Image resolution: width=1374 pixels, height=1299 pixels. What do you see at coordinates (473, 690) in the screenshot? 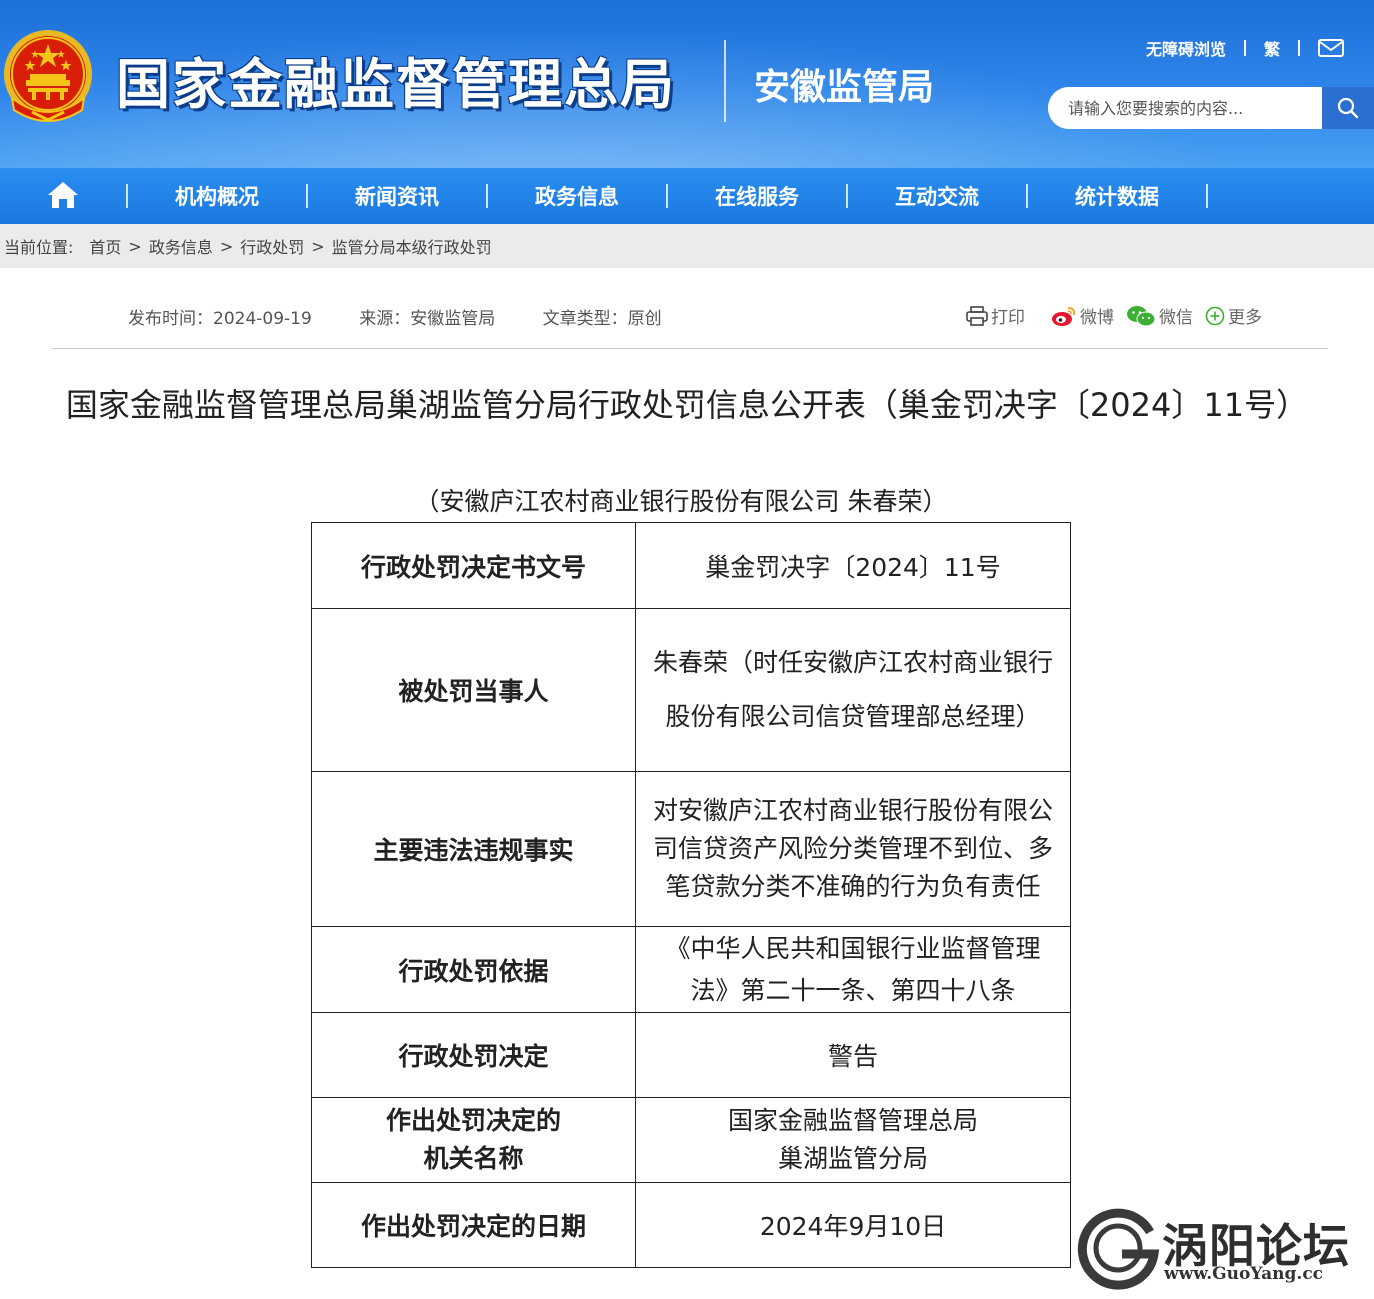
I see `penalized-party-label: 被处罚当事人` at bounding box center [473, 690].